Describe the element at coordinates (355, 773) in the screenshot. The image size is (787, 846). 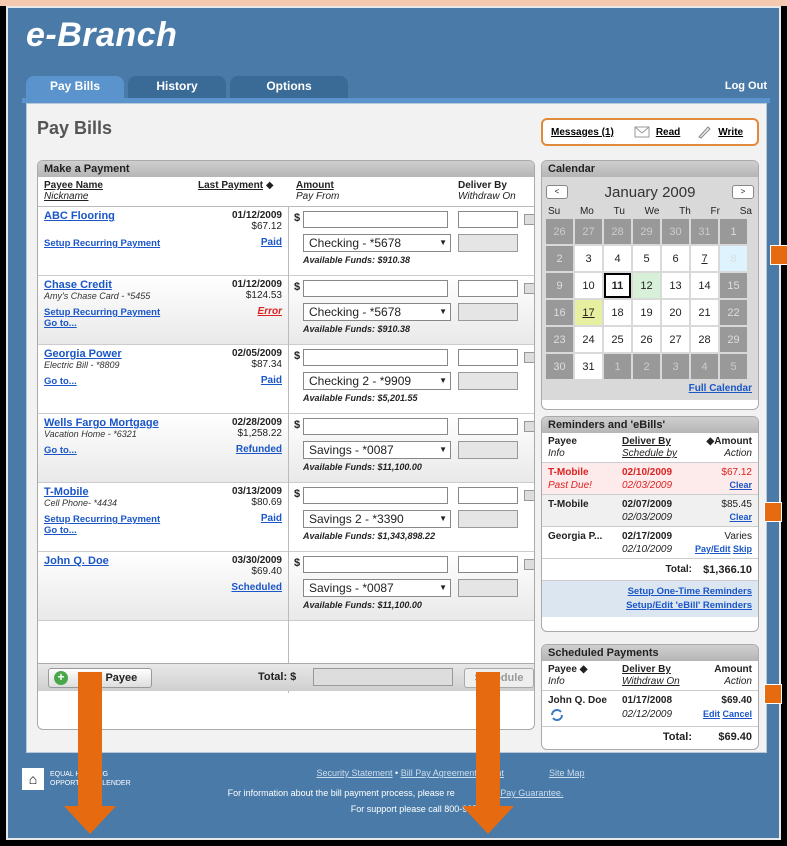
I see `security-statement-link: Security Statement` at that location.